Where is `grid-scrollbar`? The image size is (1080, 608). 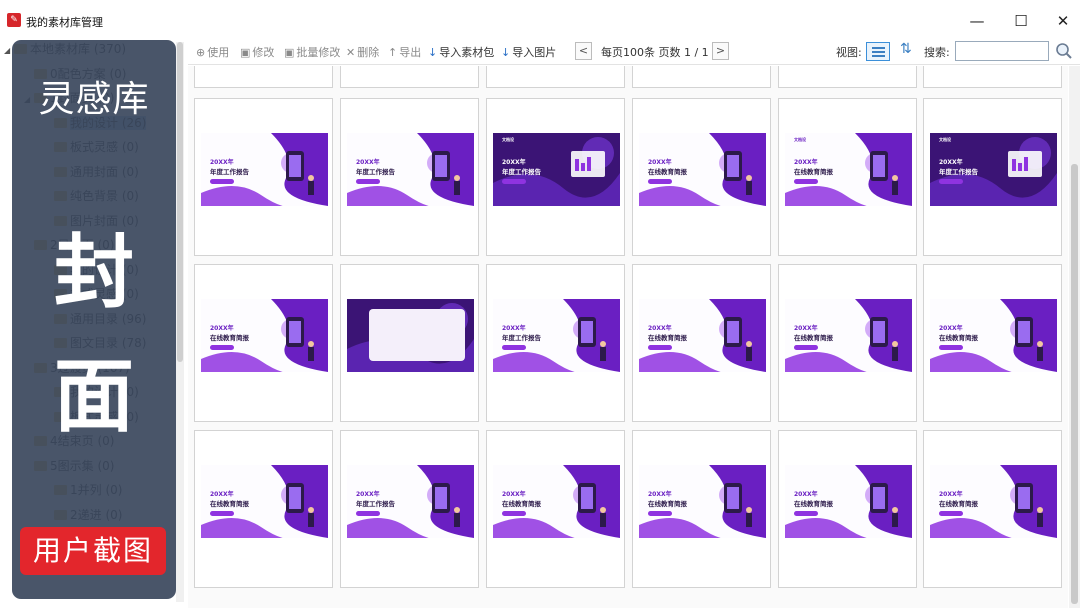
grid-scrollbar is located at coordinates (1074, 337).